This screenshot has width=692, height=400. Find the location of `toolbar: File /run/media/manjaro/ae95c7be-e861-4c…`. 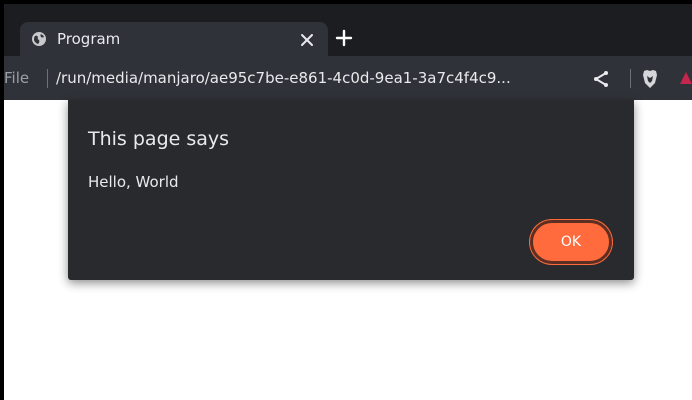

toolbar: File /run/media/manjaro/ae95c7be-e861-4c… is located at coordinates (348, 78).